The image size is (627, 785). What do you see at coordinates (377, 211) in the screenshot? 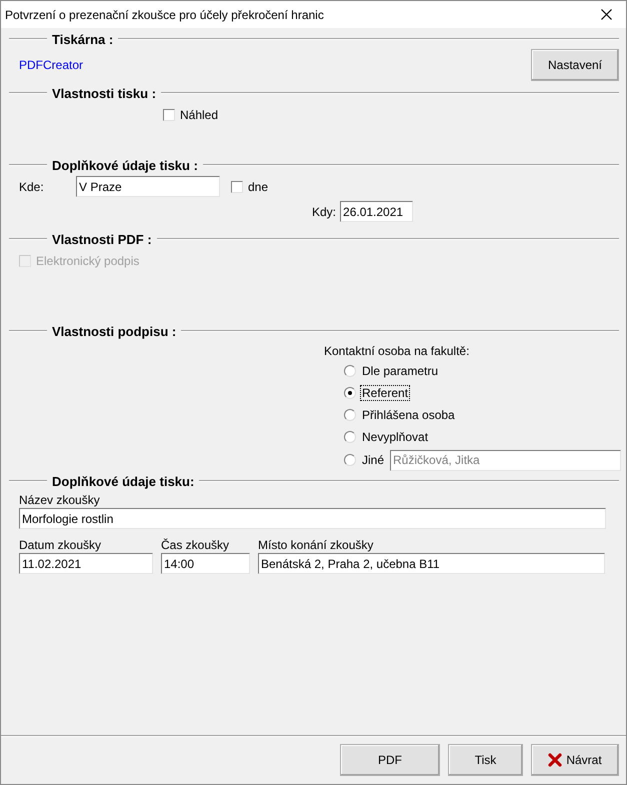
I see `input-field: 26.01.2021` at bounding box center [377, 211].